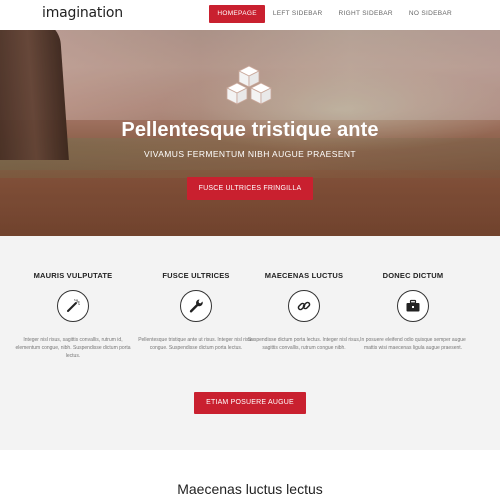  I want to click on hero-title: Pellentesque tristique ante, so click(250, 130).